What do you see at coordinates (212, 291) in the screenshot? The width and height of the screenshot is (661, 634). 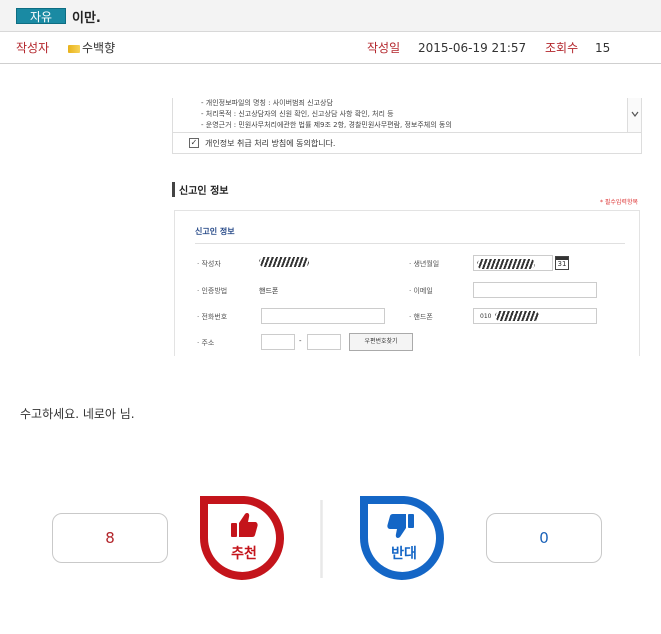 I see `auth-label: · 인증방법` at bounding box center [212, 291].